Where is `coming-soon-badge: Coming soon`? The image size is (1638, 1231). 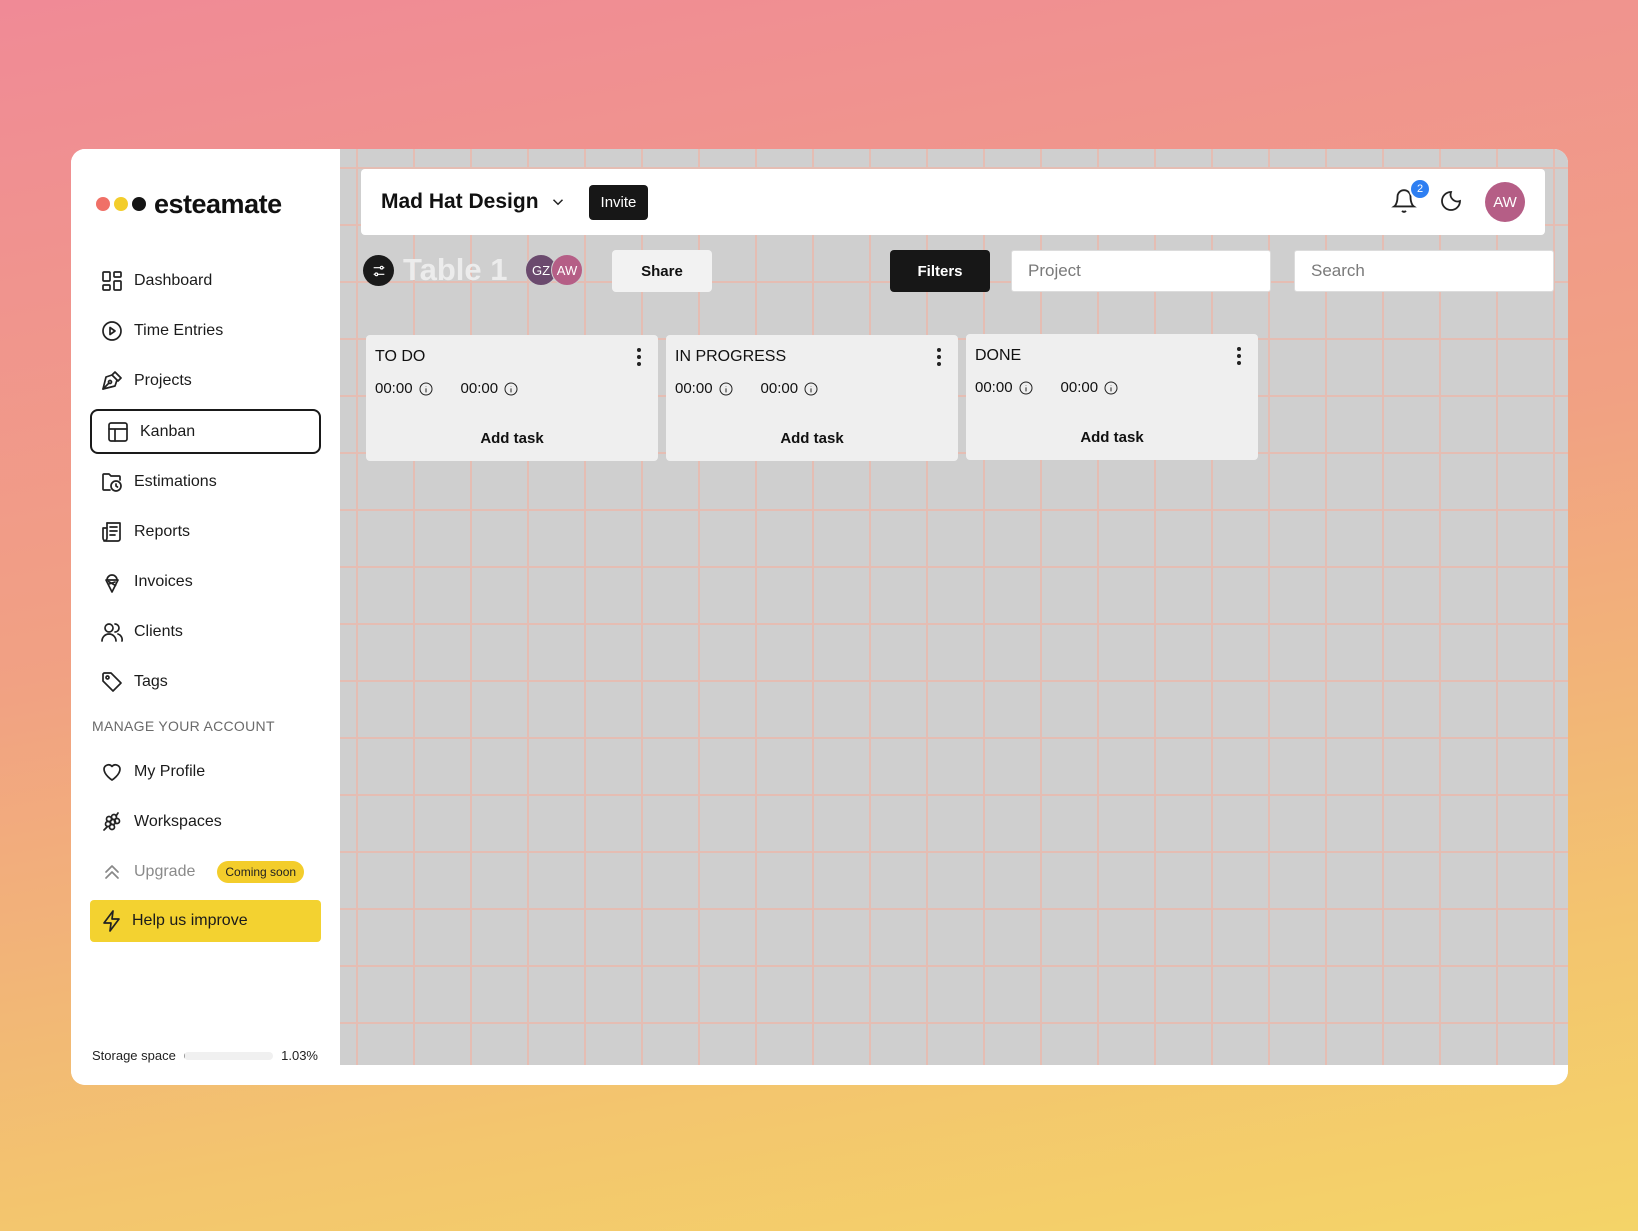
coming-soon-badge: Coming soon is located at coordinates (261, 872).